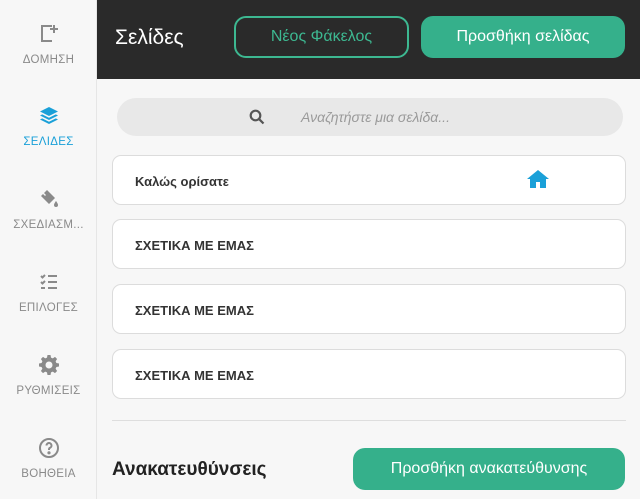 The height and width of the screenshot is (499, 640). I want to click on header-bar: Σελίδες Νέος Φάκελος Προσθήκη σελίδας, so click(368, 39).